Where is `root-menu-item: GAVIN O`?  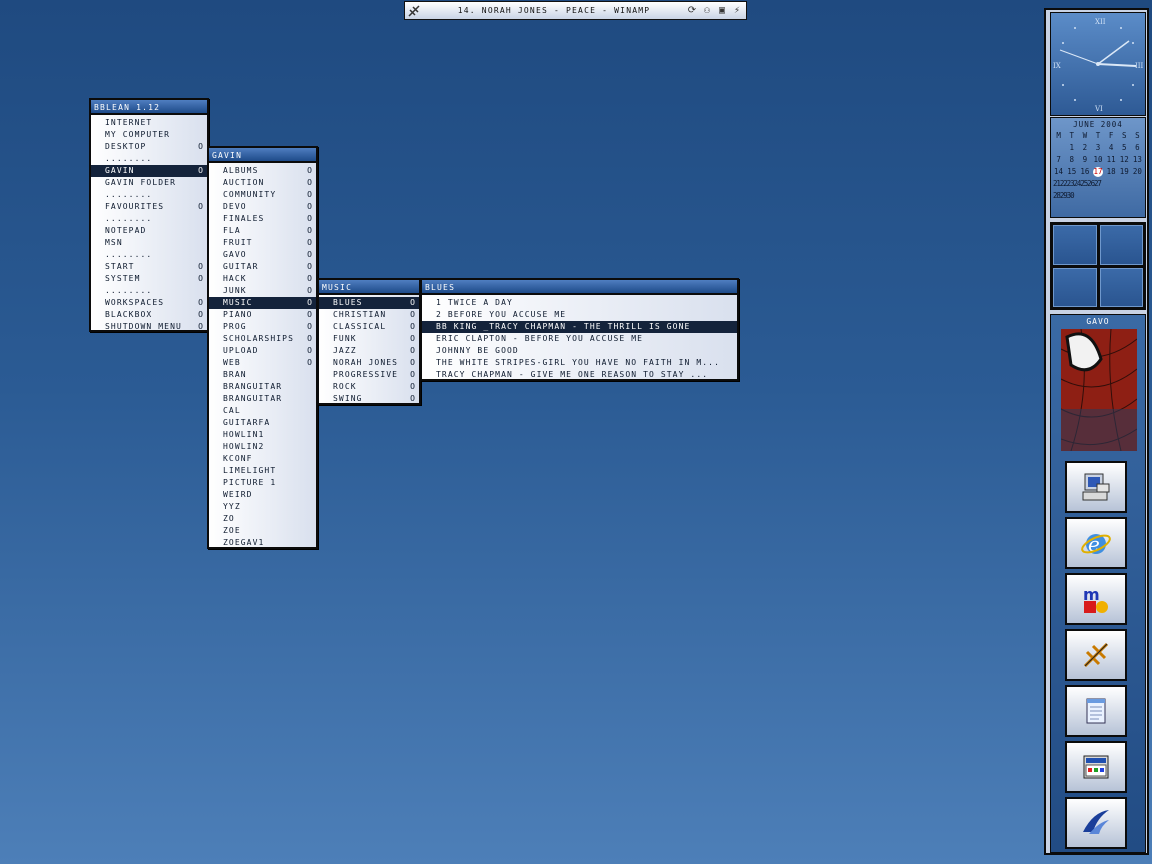
root-menu-item: GAVIN O is located at coordinates (149, 171).